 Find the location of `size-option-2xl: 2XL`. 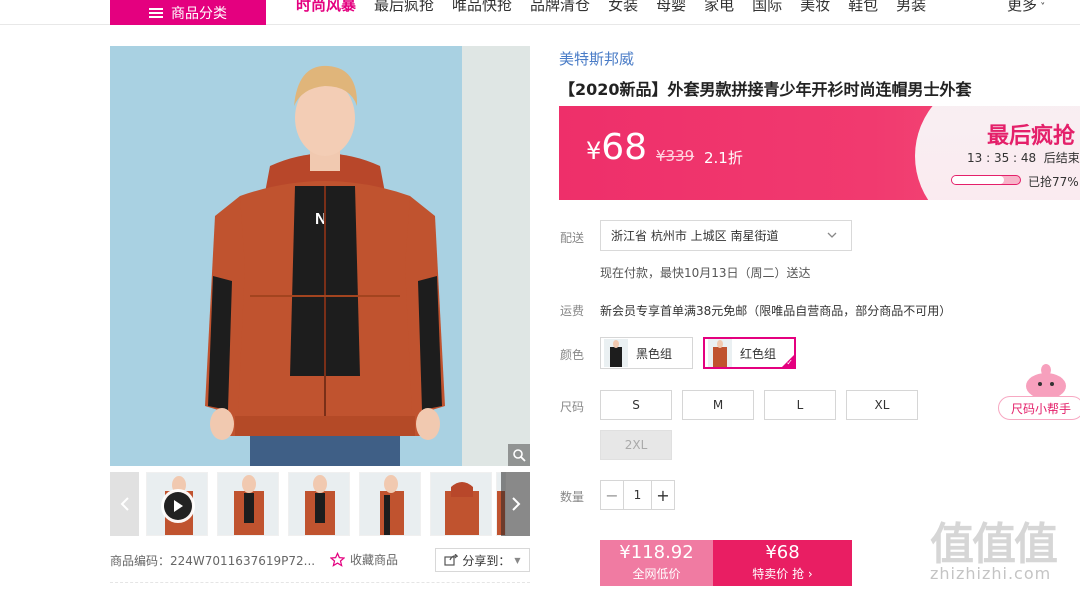

size-option-2xl: 2XL is located at coordinates (636, 445).